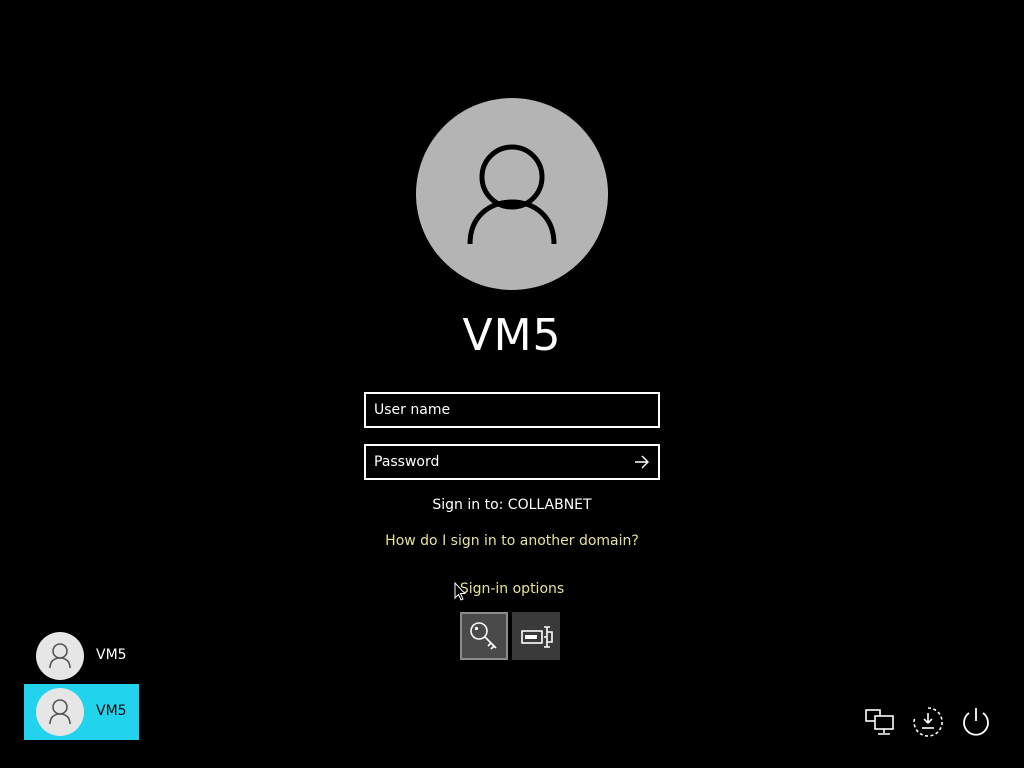  I want to click on ease-of-access-icon, so click(928, 722).